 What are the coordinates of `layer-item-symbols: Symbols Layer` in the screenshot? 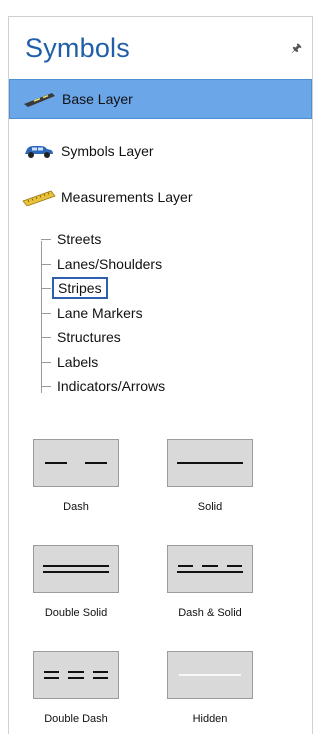 It's located at (160, 151).